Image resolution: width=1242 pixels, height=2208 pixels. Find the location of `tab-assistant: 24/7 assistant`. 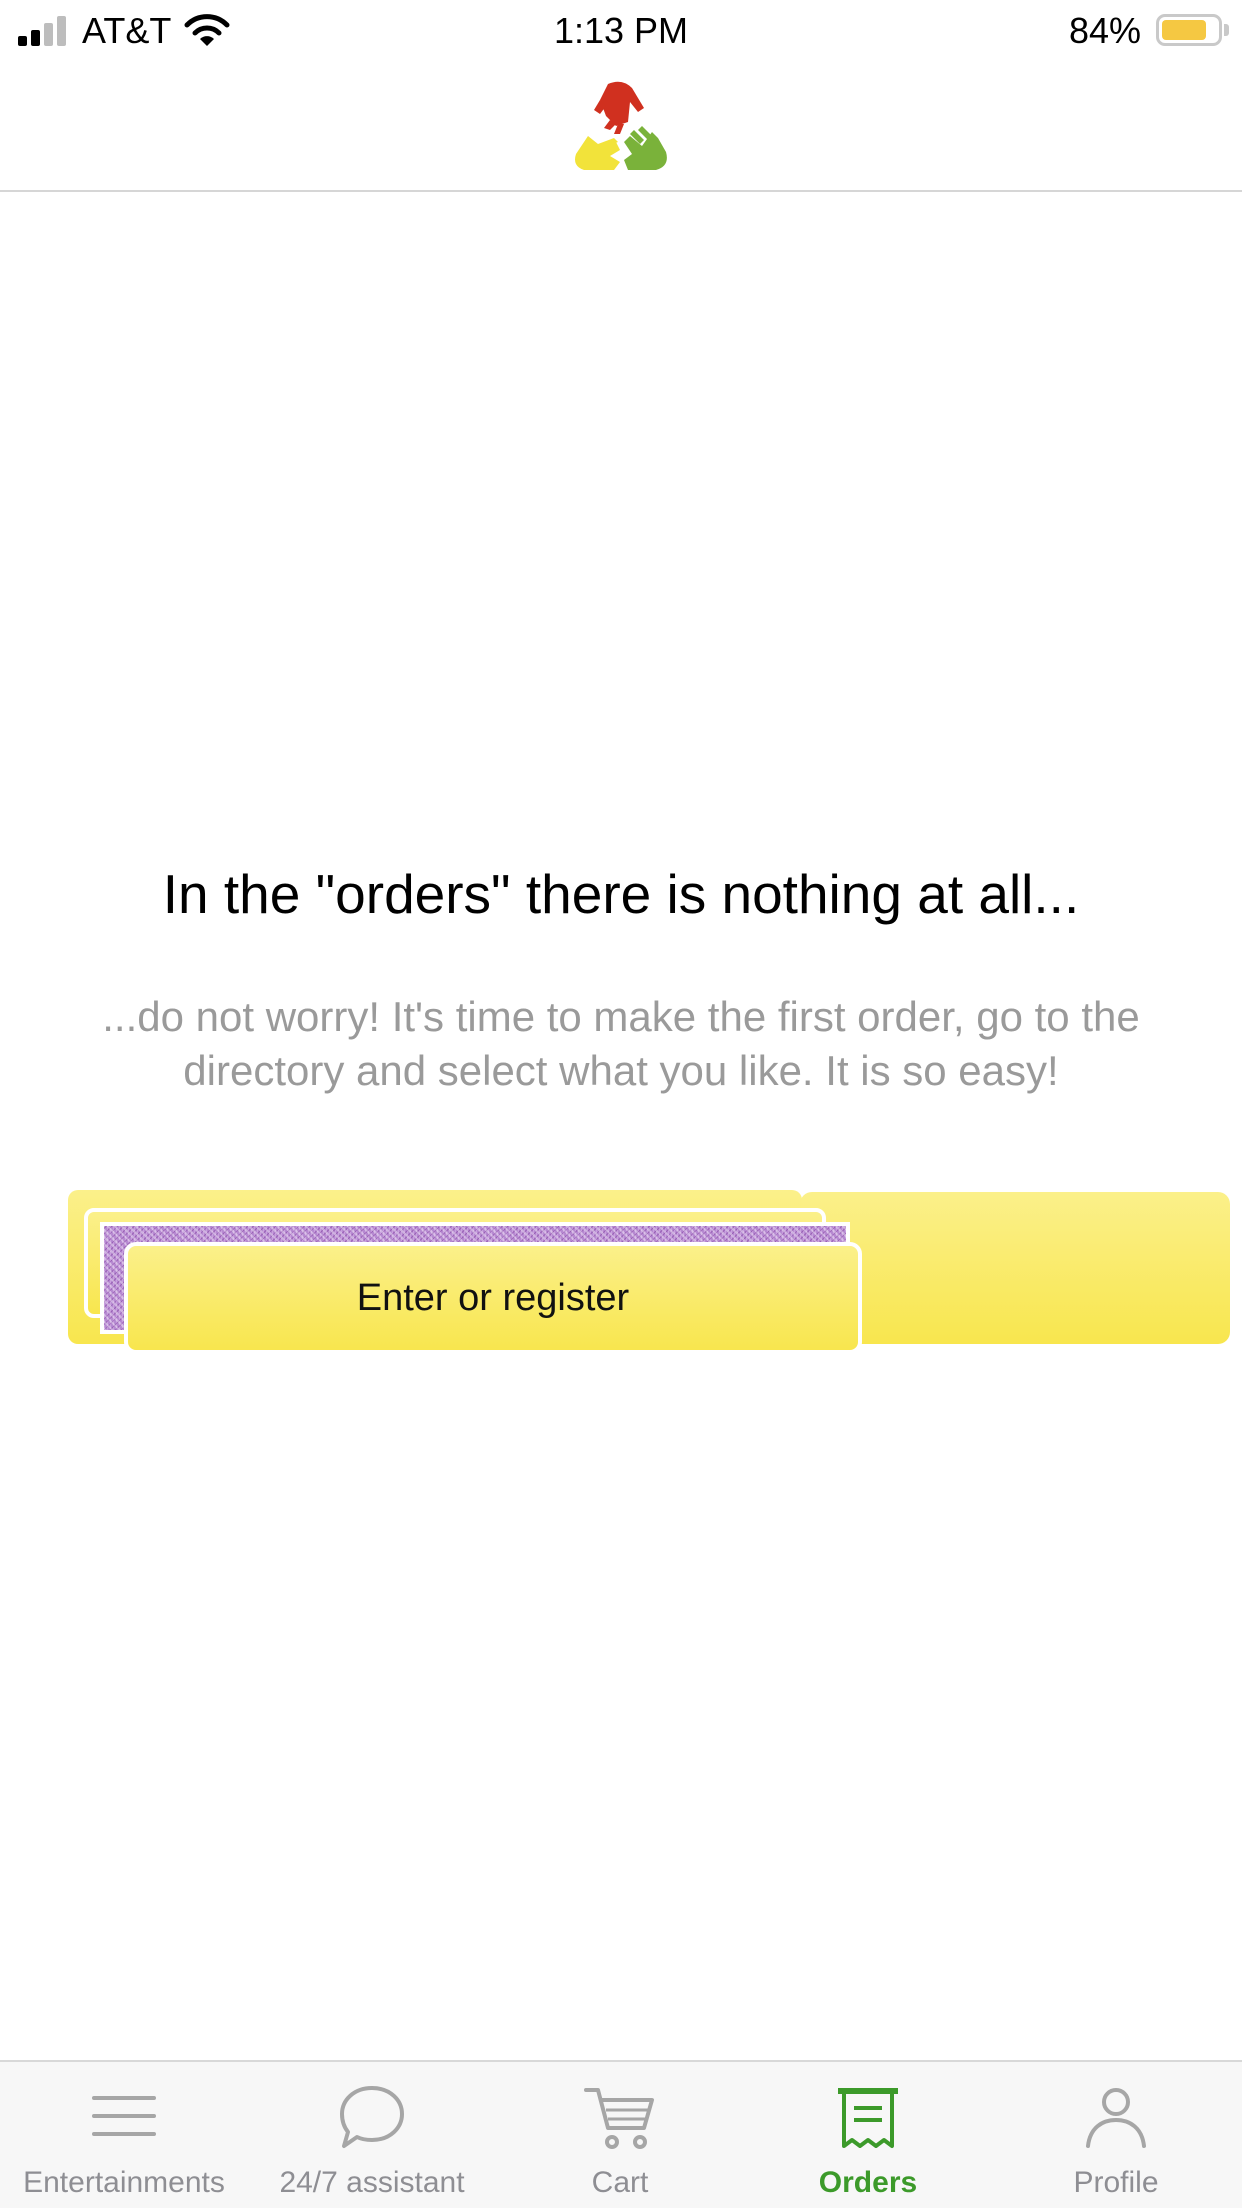

tab-assistant: 24/7 assistant is located at coordinates (372, 2135).